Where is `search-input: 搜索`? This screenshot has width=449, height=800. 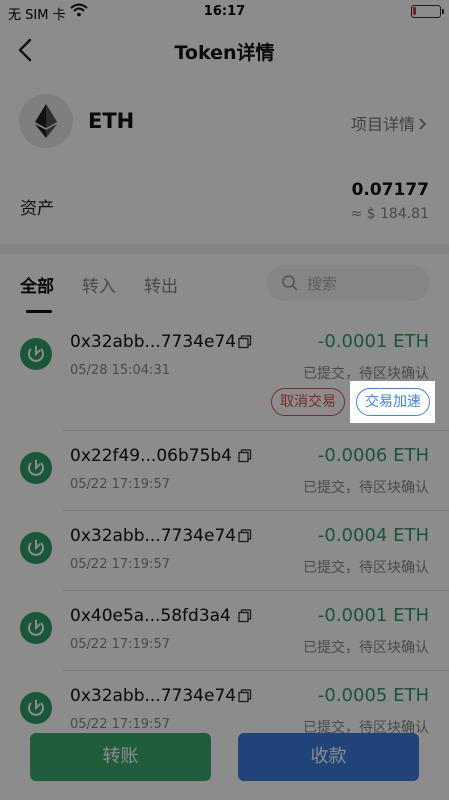
search-input: 搜索 is located at coordinates (348, 283).